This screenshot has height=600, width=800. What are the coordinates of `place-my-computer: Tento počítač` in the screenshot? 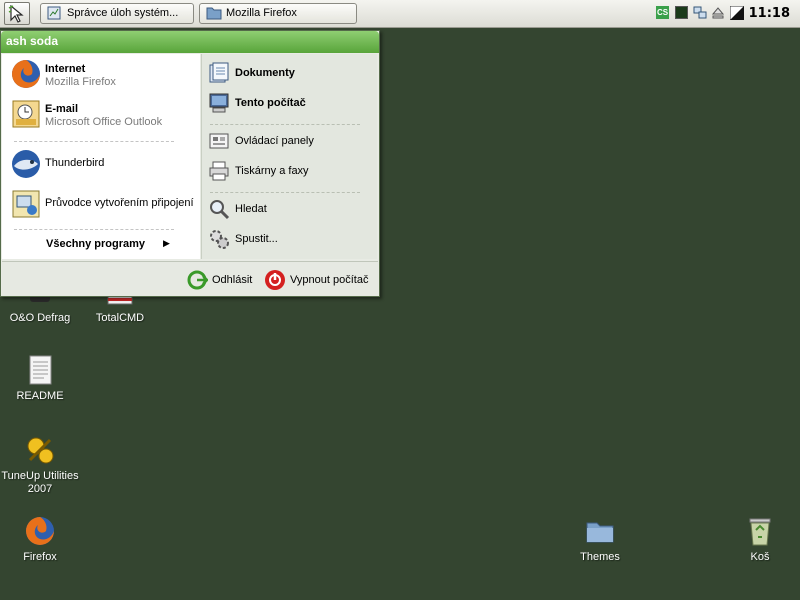 It's located at (291, 103).